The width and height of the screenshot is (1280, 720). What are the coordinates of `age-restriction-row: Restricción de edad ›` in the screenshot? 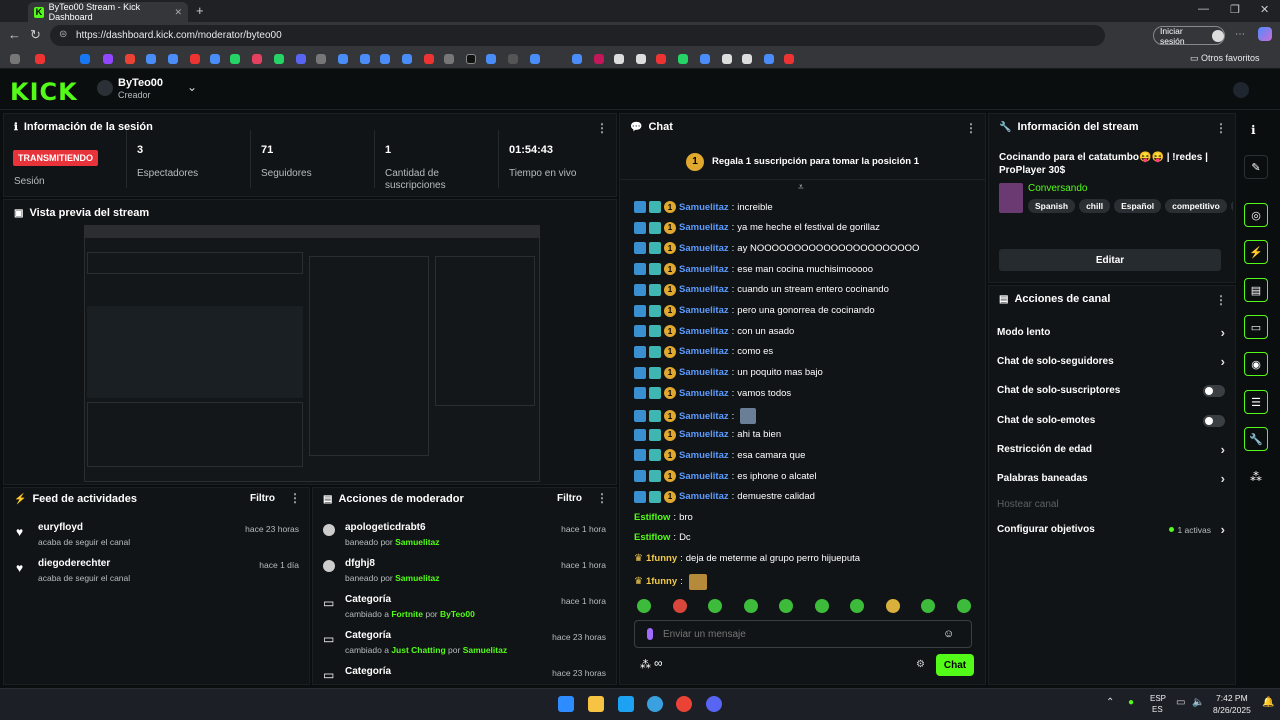 It's located at (1112, 449).